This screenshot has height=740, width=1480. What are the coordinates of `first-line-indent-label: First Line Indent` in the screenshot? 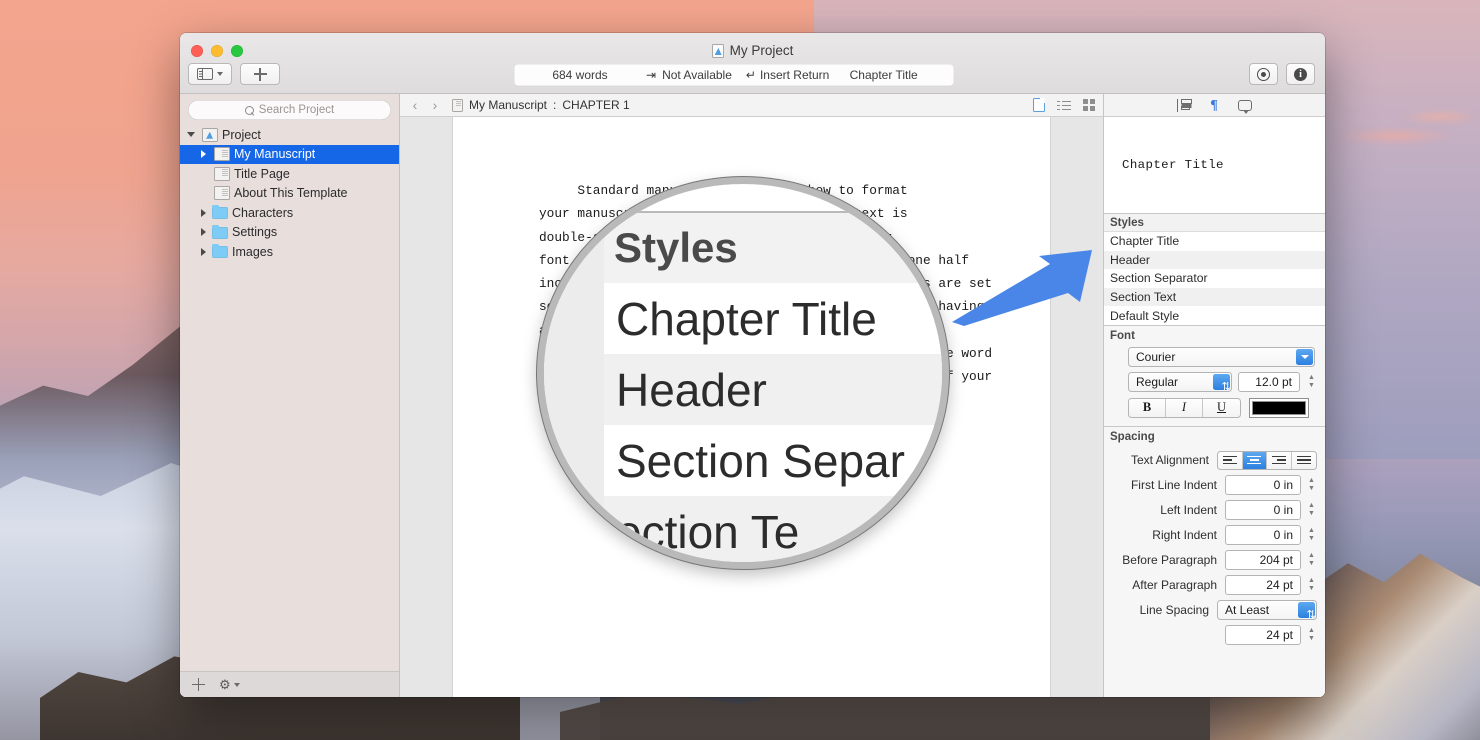 It's located at (1173, 485).